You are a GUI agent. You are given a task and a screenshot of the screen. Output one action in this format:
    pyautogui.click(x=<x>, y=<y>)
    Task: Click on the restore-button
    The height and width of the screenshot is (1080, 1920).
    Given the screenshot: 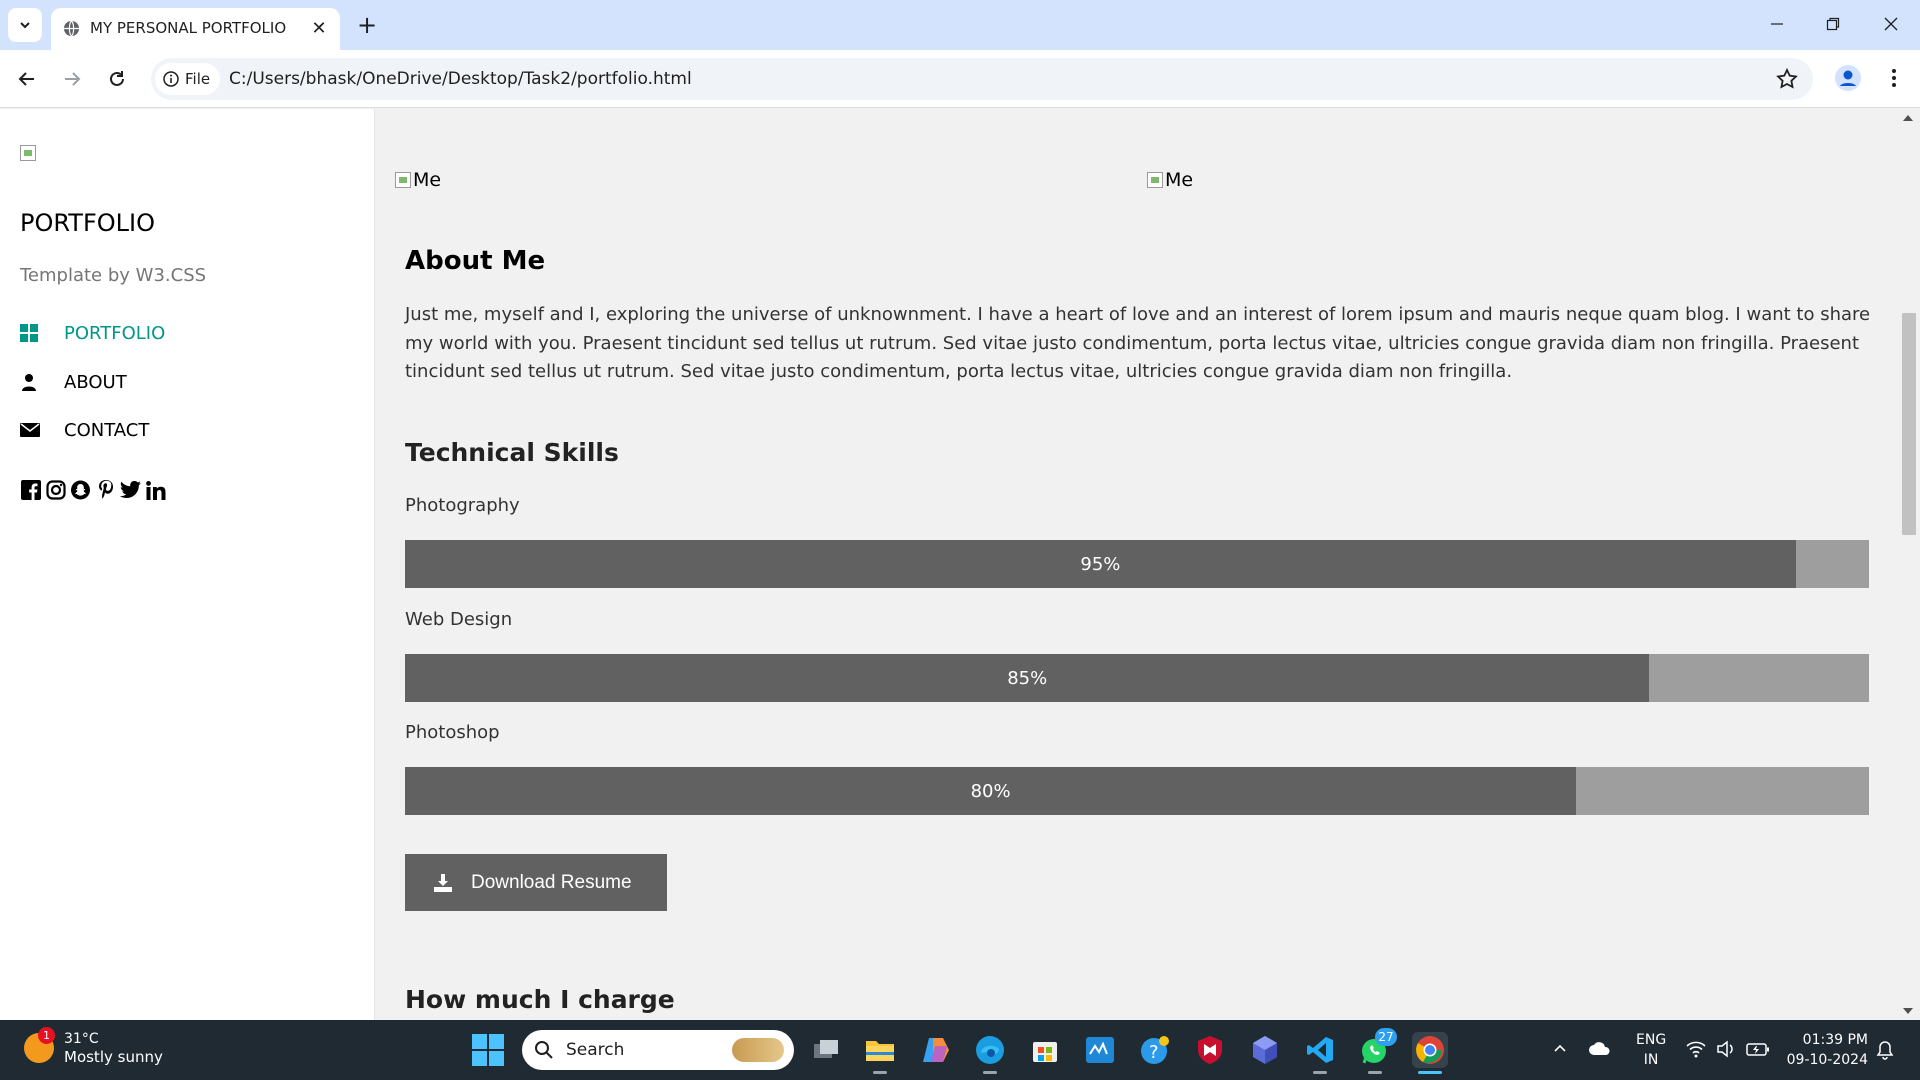 What is the action you would take?
    pyautogui.click(x=1833, y=24)
    